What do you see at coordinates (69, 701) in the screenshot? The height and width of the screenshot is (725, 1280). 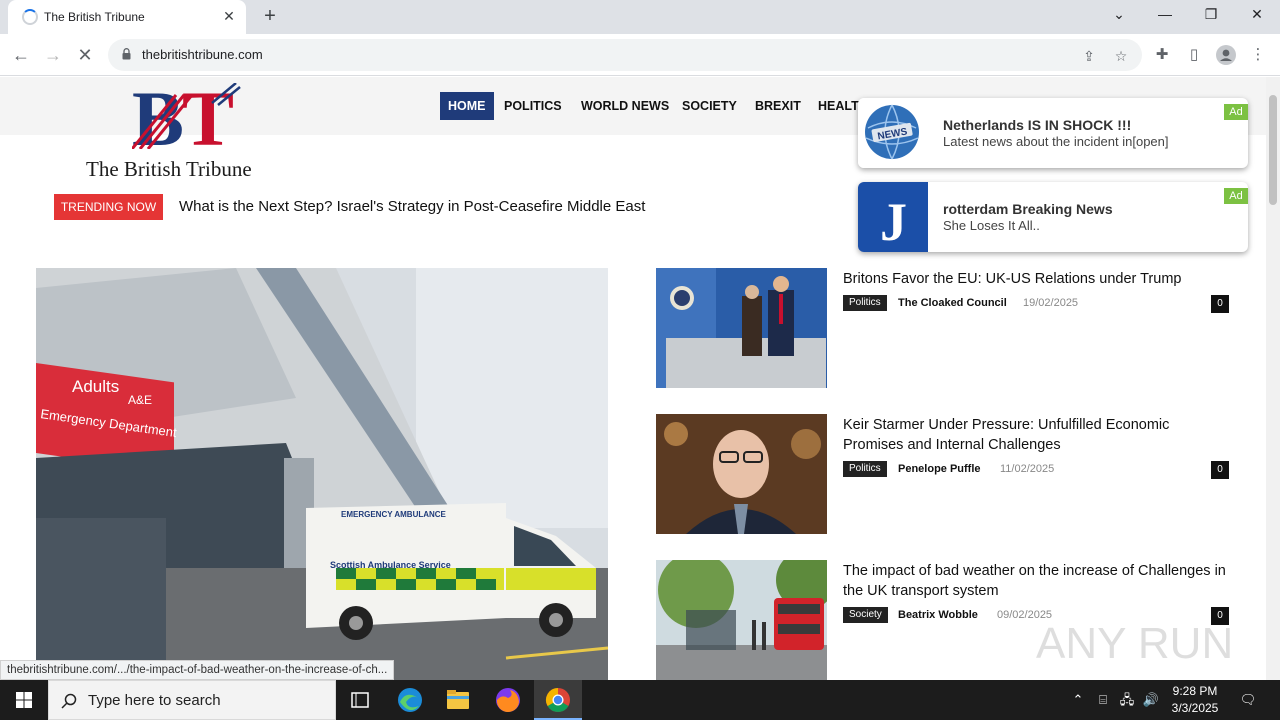 I see `search-icon` at bounding box center [69, 701].